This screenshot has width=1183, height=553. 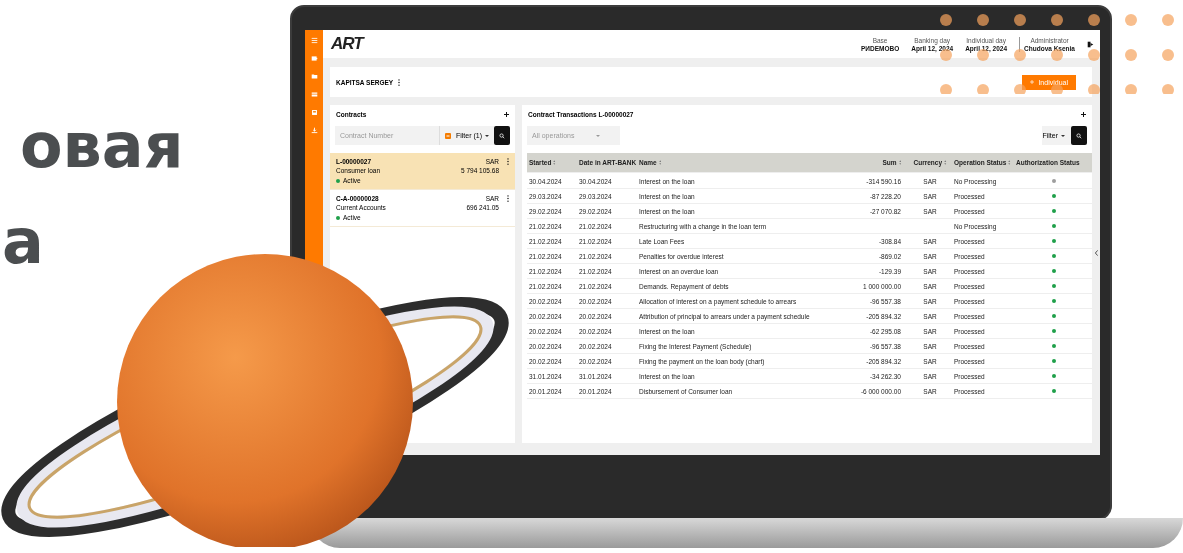 I want to click on more-icon, so click(x=399, y=82).